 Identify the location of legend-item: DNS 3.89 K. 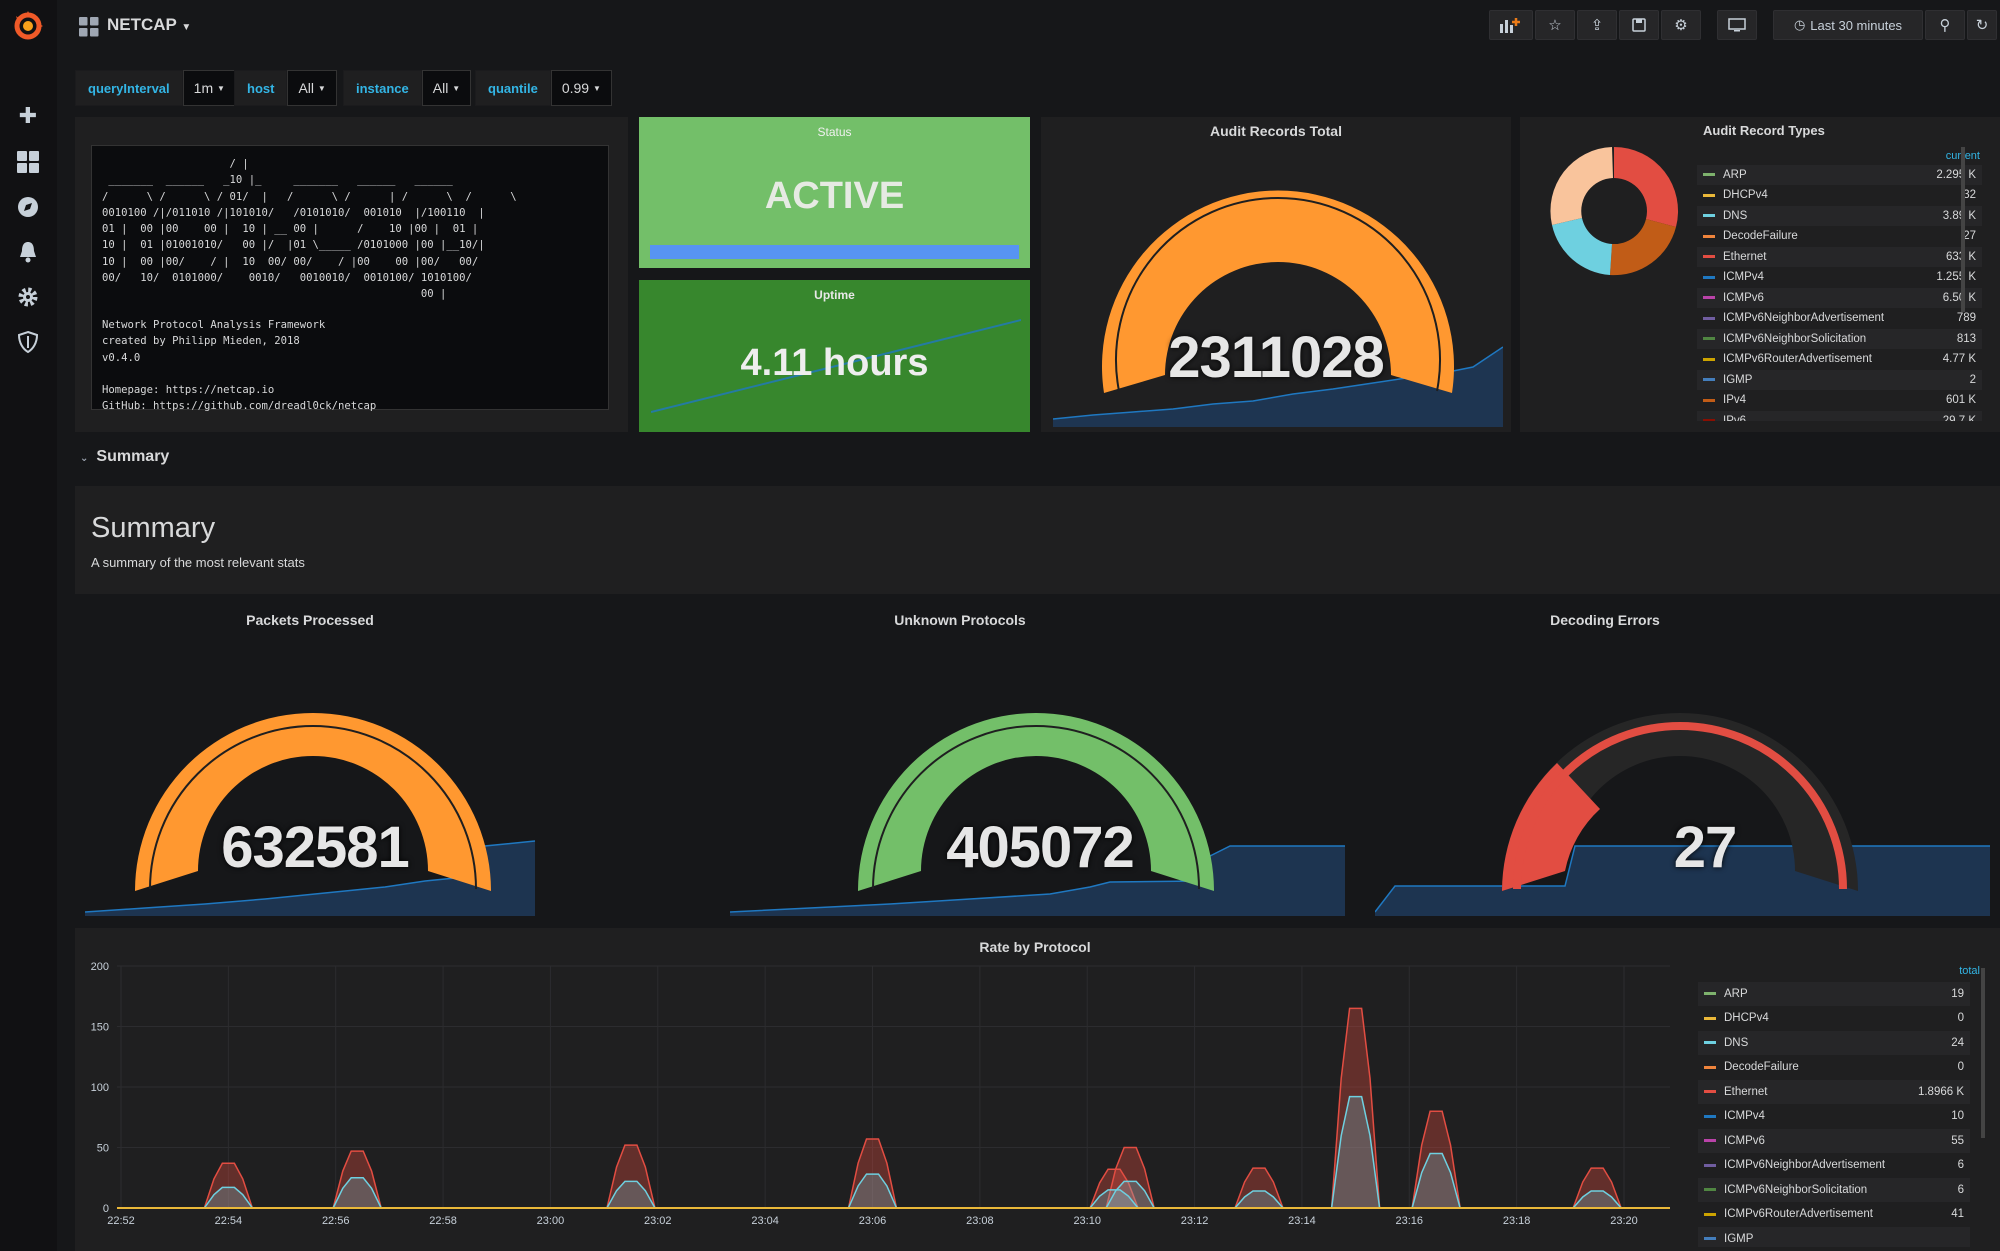
(1839, 216).